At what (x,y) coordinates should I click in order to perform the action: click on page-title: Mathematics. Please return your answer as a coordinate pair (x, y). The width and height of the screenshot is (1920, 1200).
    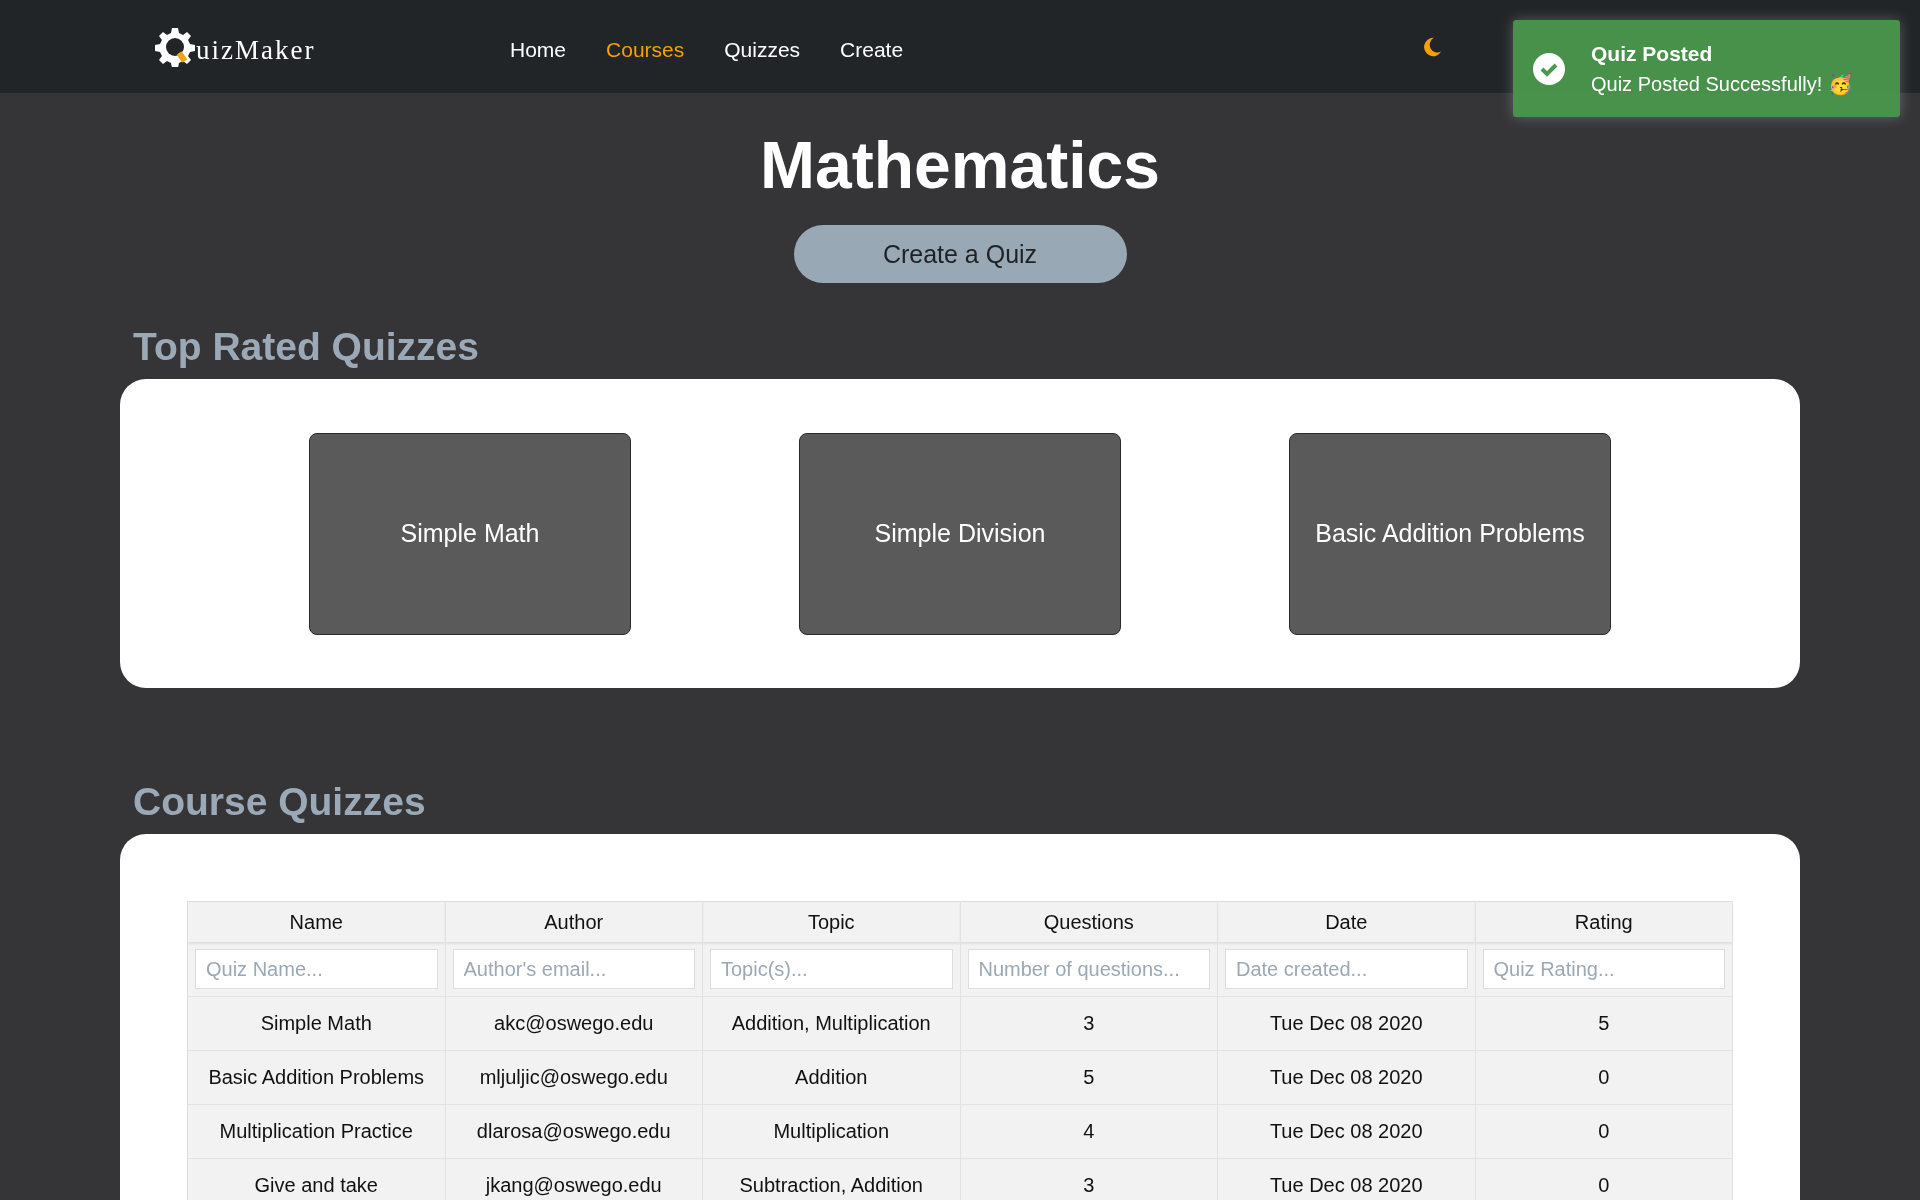
    Looking at the image, I should click on (960, 165).